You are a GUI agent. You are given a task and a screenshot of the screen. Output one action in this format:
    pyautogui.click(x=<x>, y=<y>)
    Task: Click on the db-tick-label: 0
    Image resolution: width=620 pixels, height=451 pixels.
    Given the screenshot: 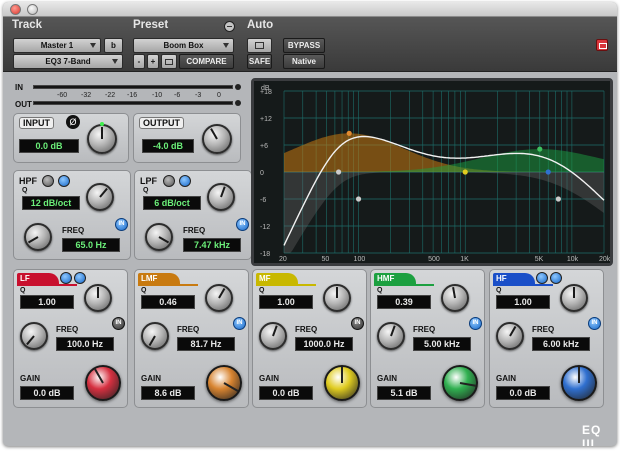 What is the action you would take?
    pyautogui.click(x=262, y=173)
    